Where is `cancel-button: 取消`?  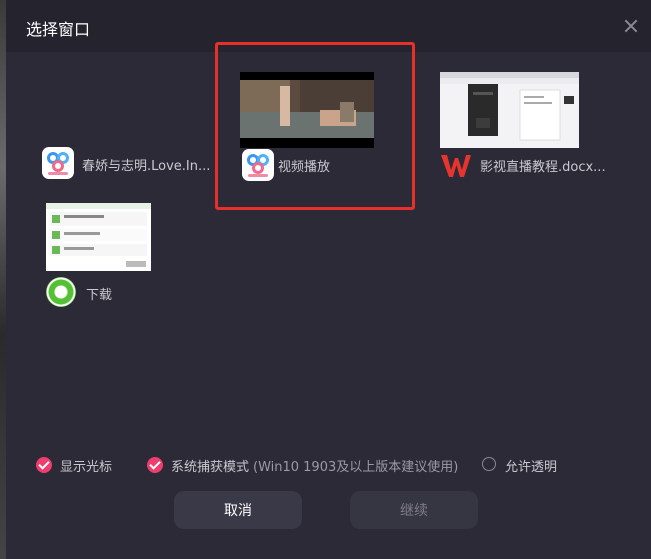 cancel-button: 取消 is located at coordinates (238, 510).